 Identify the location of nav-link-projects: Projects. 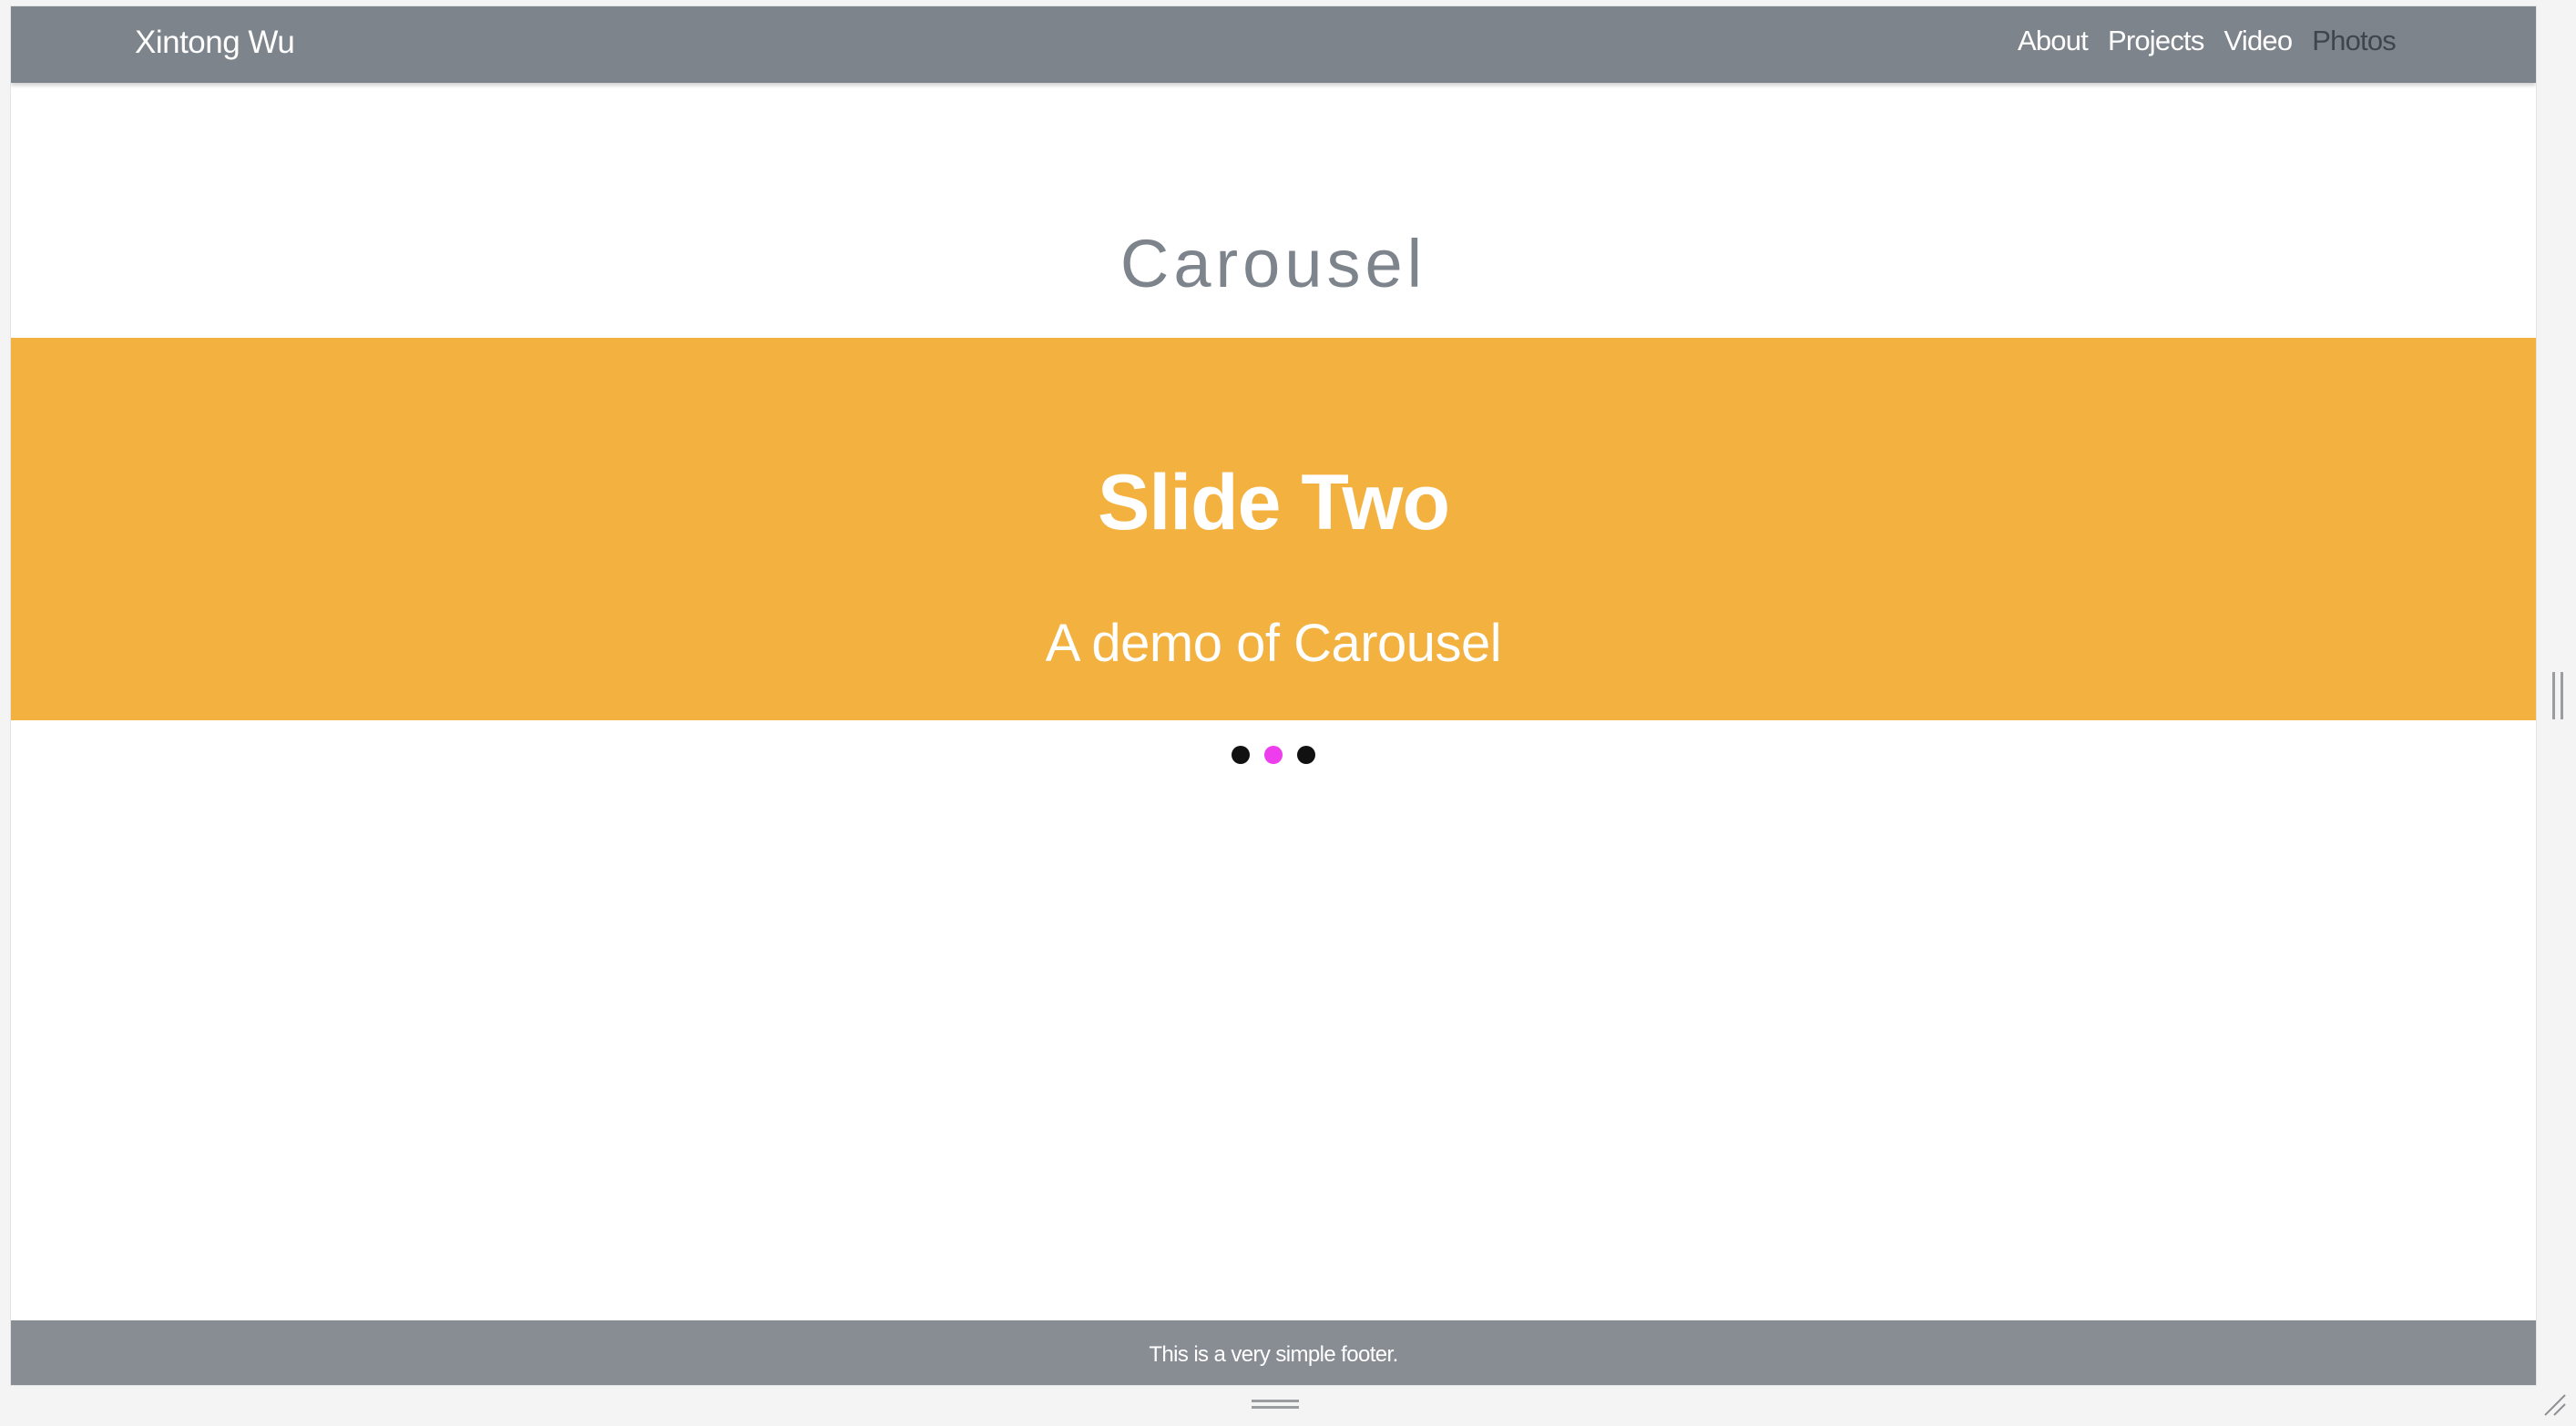
(2156, 41).